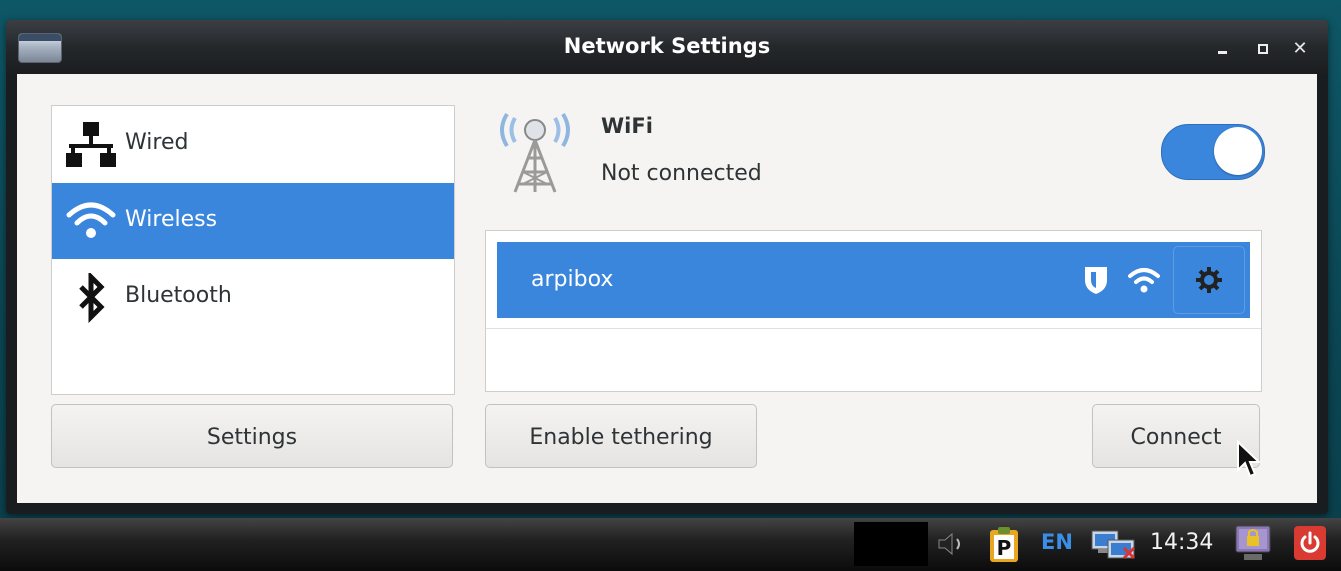 This screenshot has height=571, width=1341. What do you see at coordinates (171, 219) in the screenshot?
I see `sidebar-item-label: Wireless` at bounding box center [171, 219].